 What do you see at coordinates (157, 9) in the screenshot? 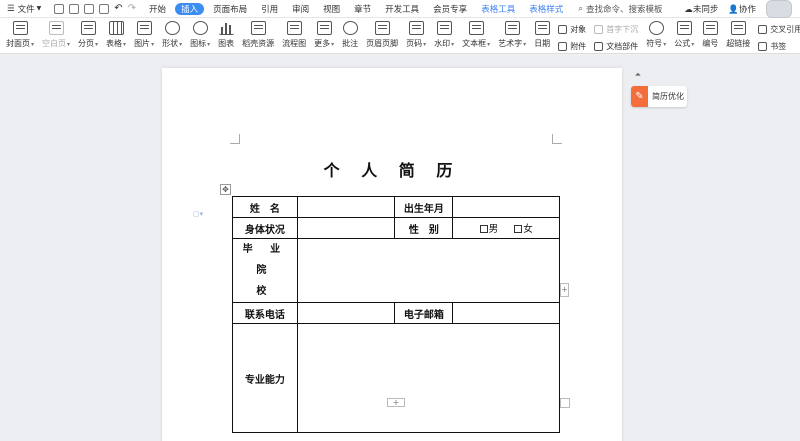
I see `tab-0: 开始` at bounding box center [157, 9].